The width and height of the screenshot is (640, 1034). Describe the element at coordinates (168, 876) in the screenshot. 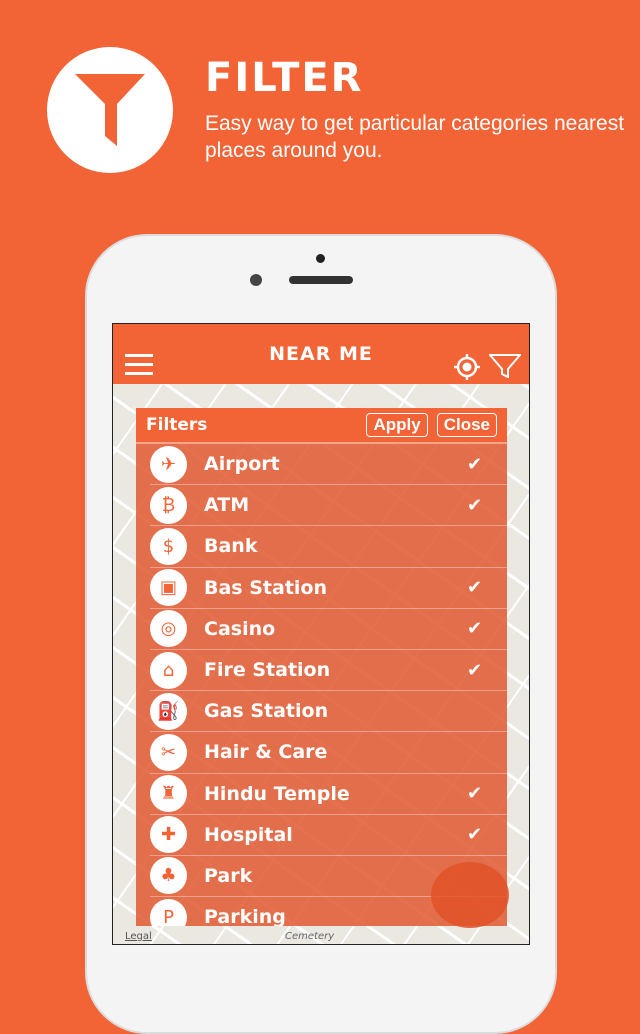

I see `category-icon: ♣` at that location.